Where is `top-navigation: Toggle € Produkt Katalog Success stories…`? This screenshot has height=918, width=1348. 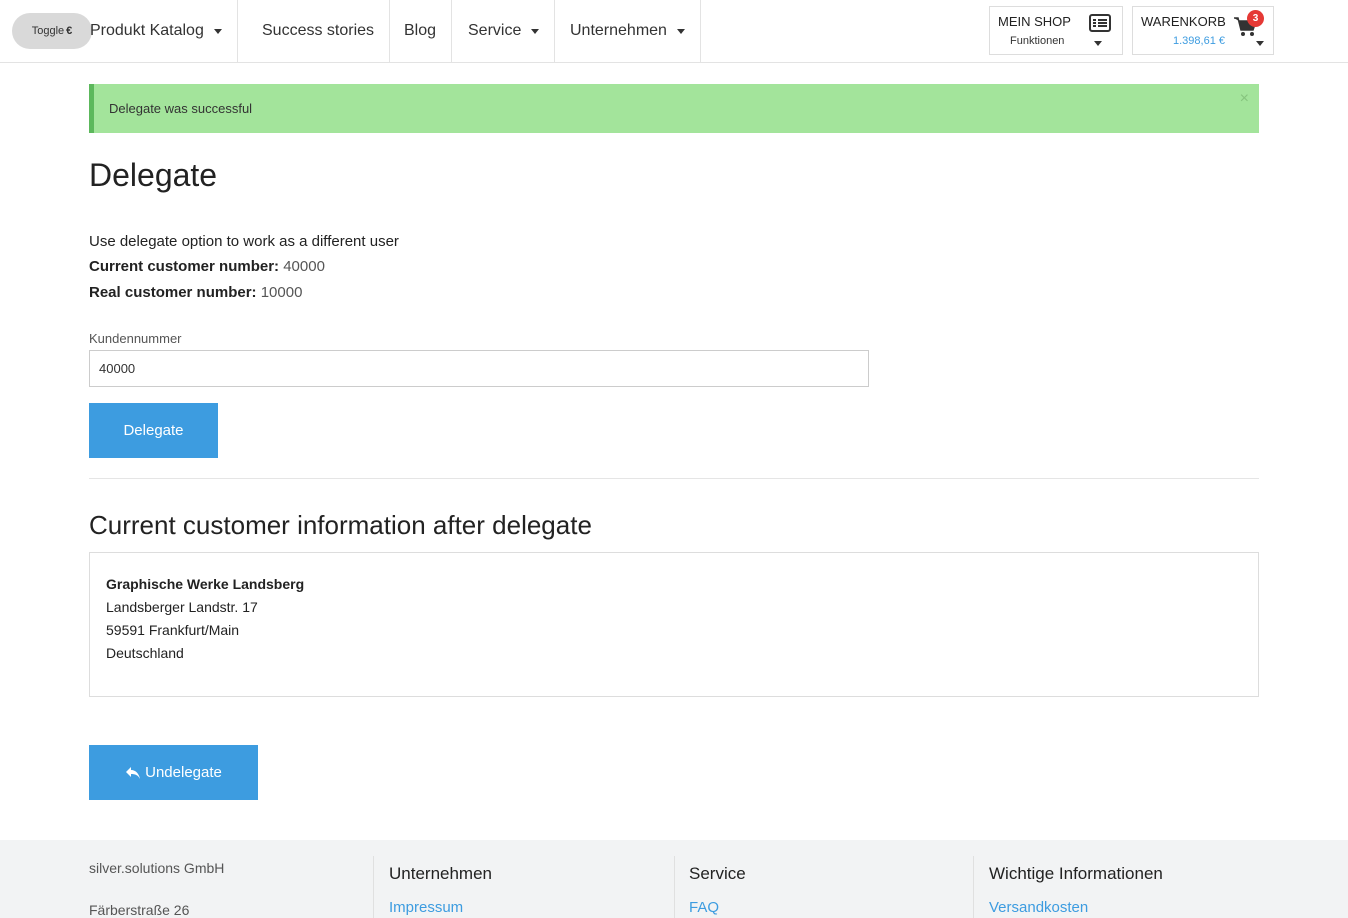 top-navigation: Toggle € Produkt Katalog Success stories… is located at coordinates (674, 31).